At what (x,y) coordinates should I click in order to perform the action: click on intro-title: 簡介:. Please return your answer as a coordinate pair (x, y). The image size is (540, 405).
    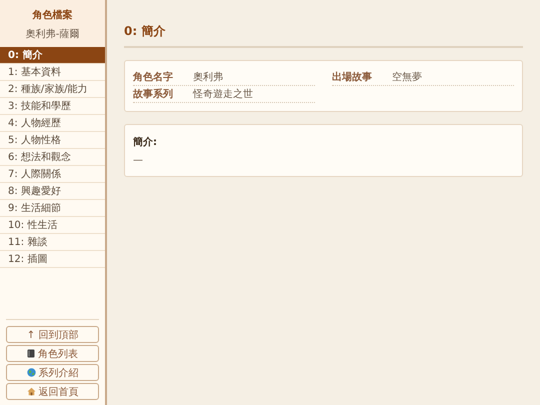
    Looking at the image, I should click on (145, 142).